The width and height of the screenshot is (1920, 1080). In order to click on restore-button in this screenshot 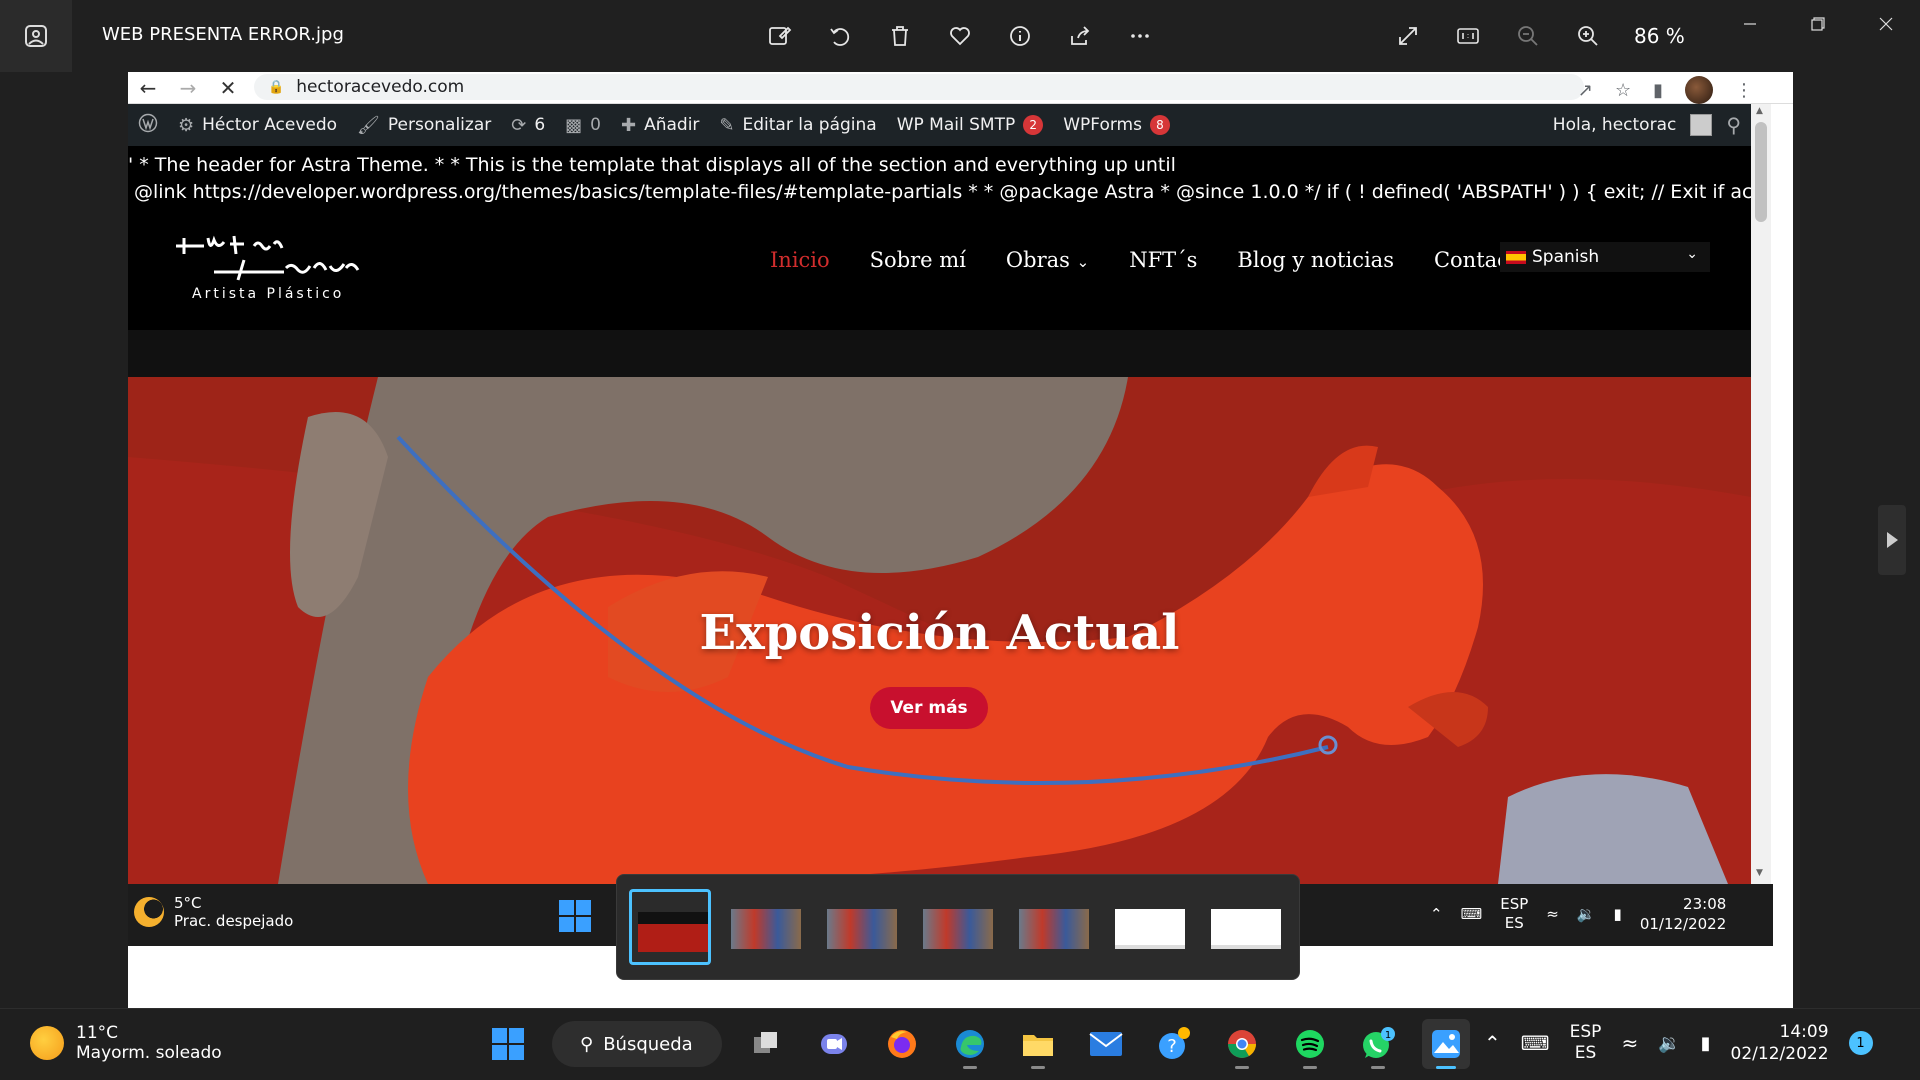, I will do `click(1818, 24)`.